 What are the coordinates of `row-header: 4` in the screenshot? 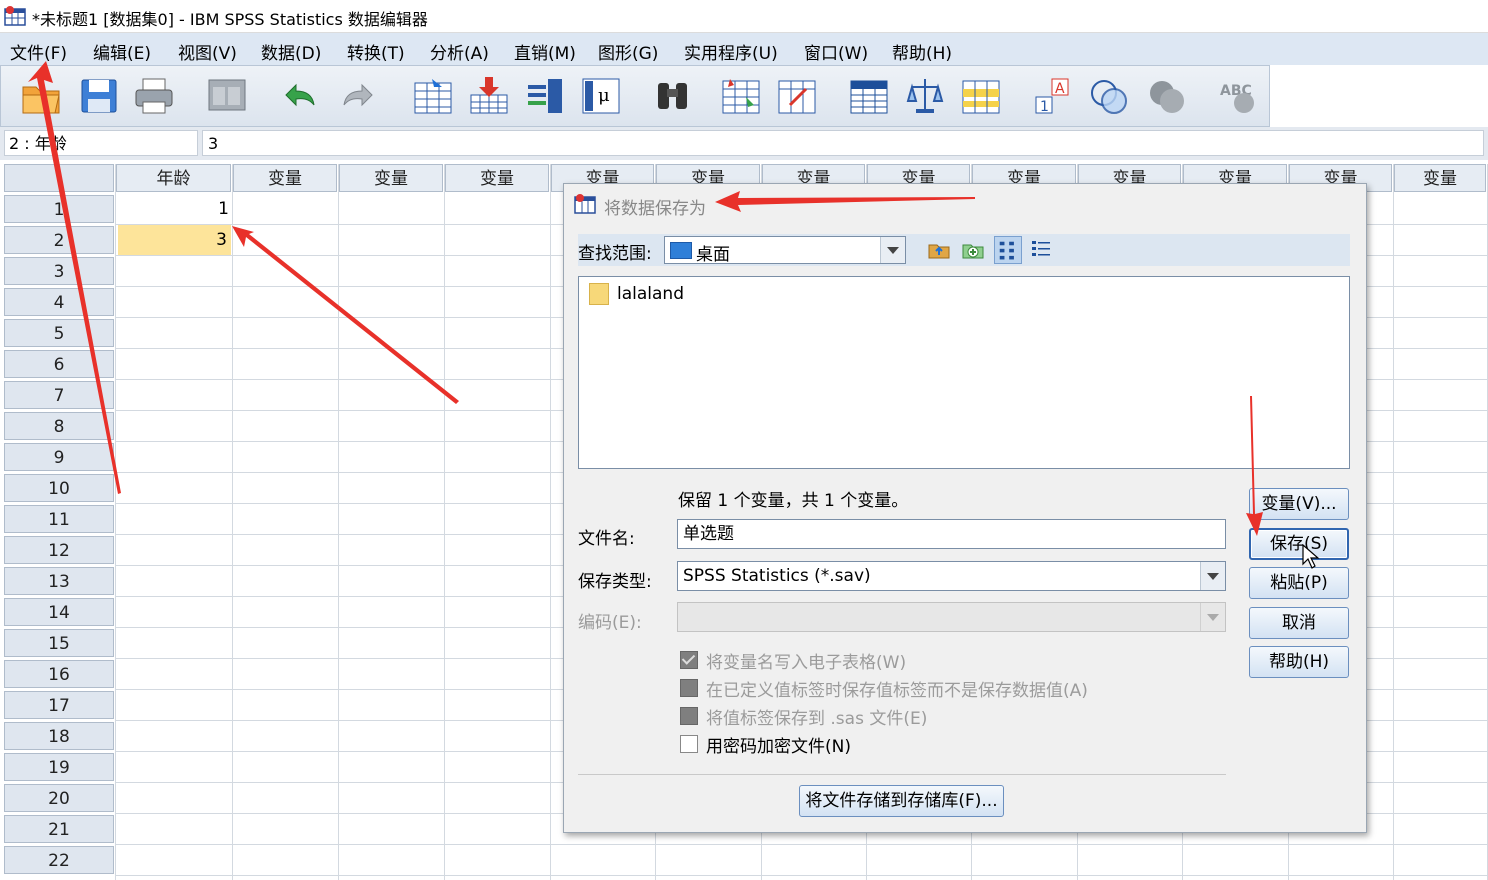 It's located at (59, 302).